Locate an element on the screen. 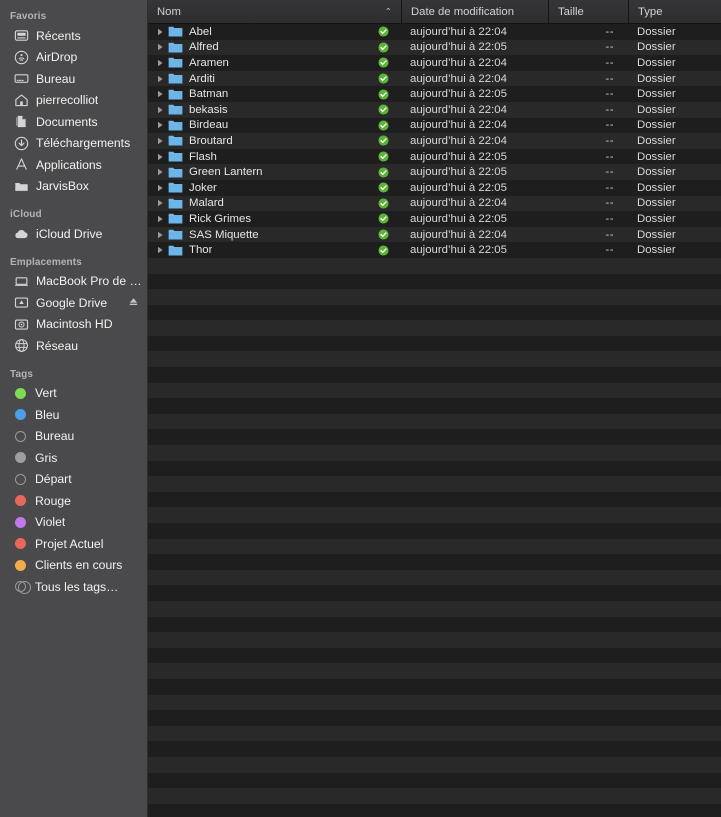 Image resolution: width=721 pixels, height=817 pixels. column-header-type: Type is located at coordinates (674, 12).